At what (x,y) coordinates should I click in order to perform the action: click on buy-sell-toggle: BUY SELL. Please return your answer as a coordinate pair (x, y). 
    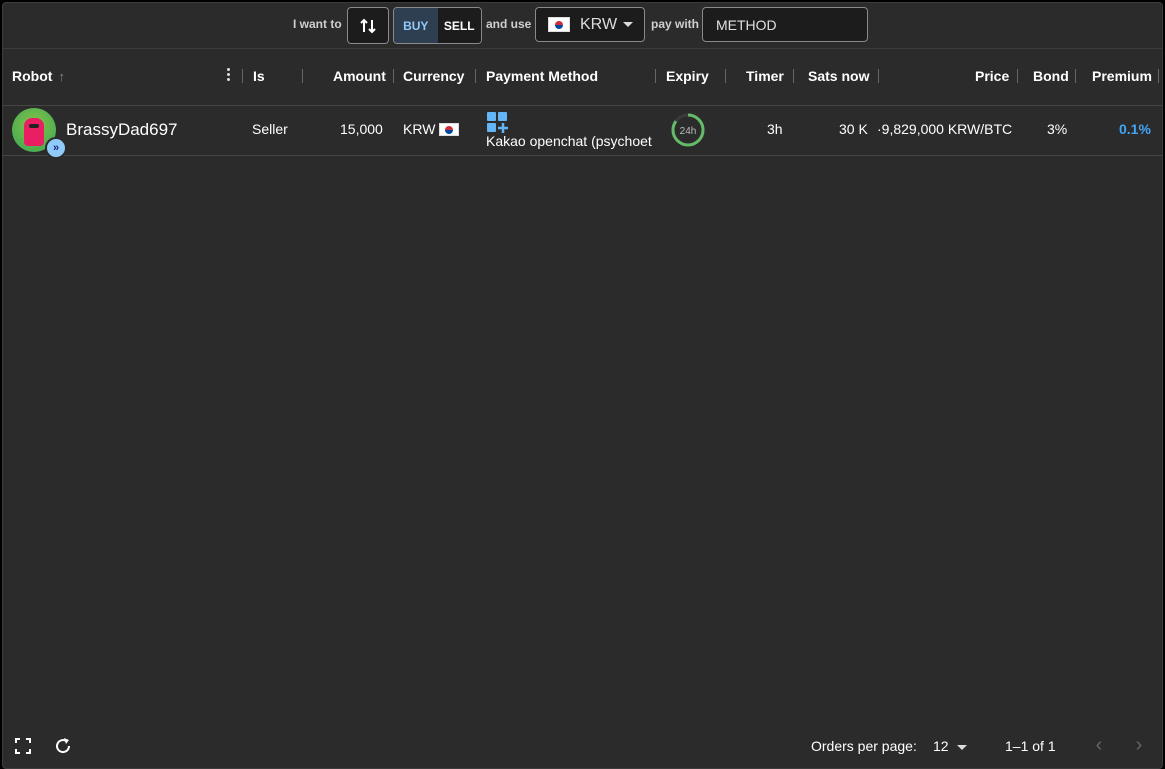
    Looking at the image, I should click on (437, 25).